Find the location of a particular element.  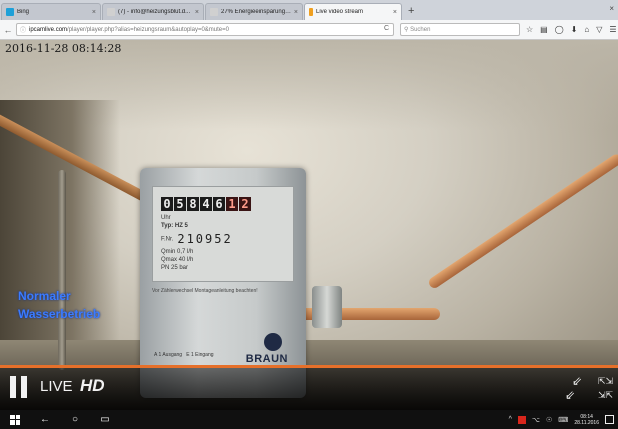

odometer-digit: 4 is located at coordinates (206, 204).